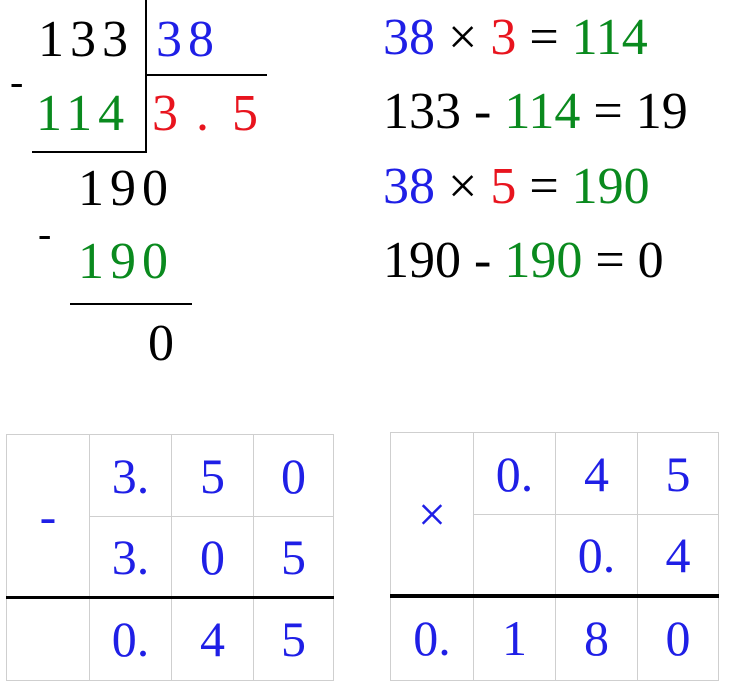  I want to click on sub-res-c1: 0., so click(130, 639).